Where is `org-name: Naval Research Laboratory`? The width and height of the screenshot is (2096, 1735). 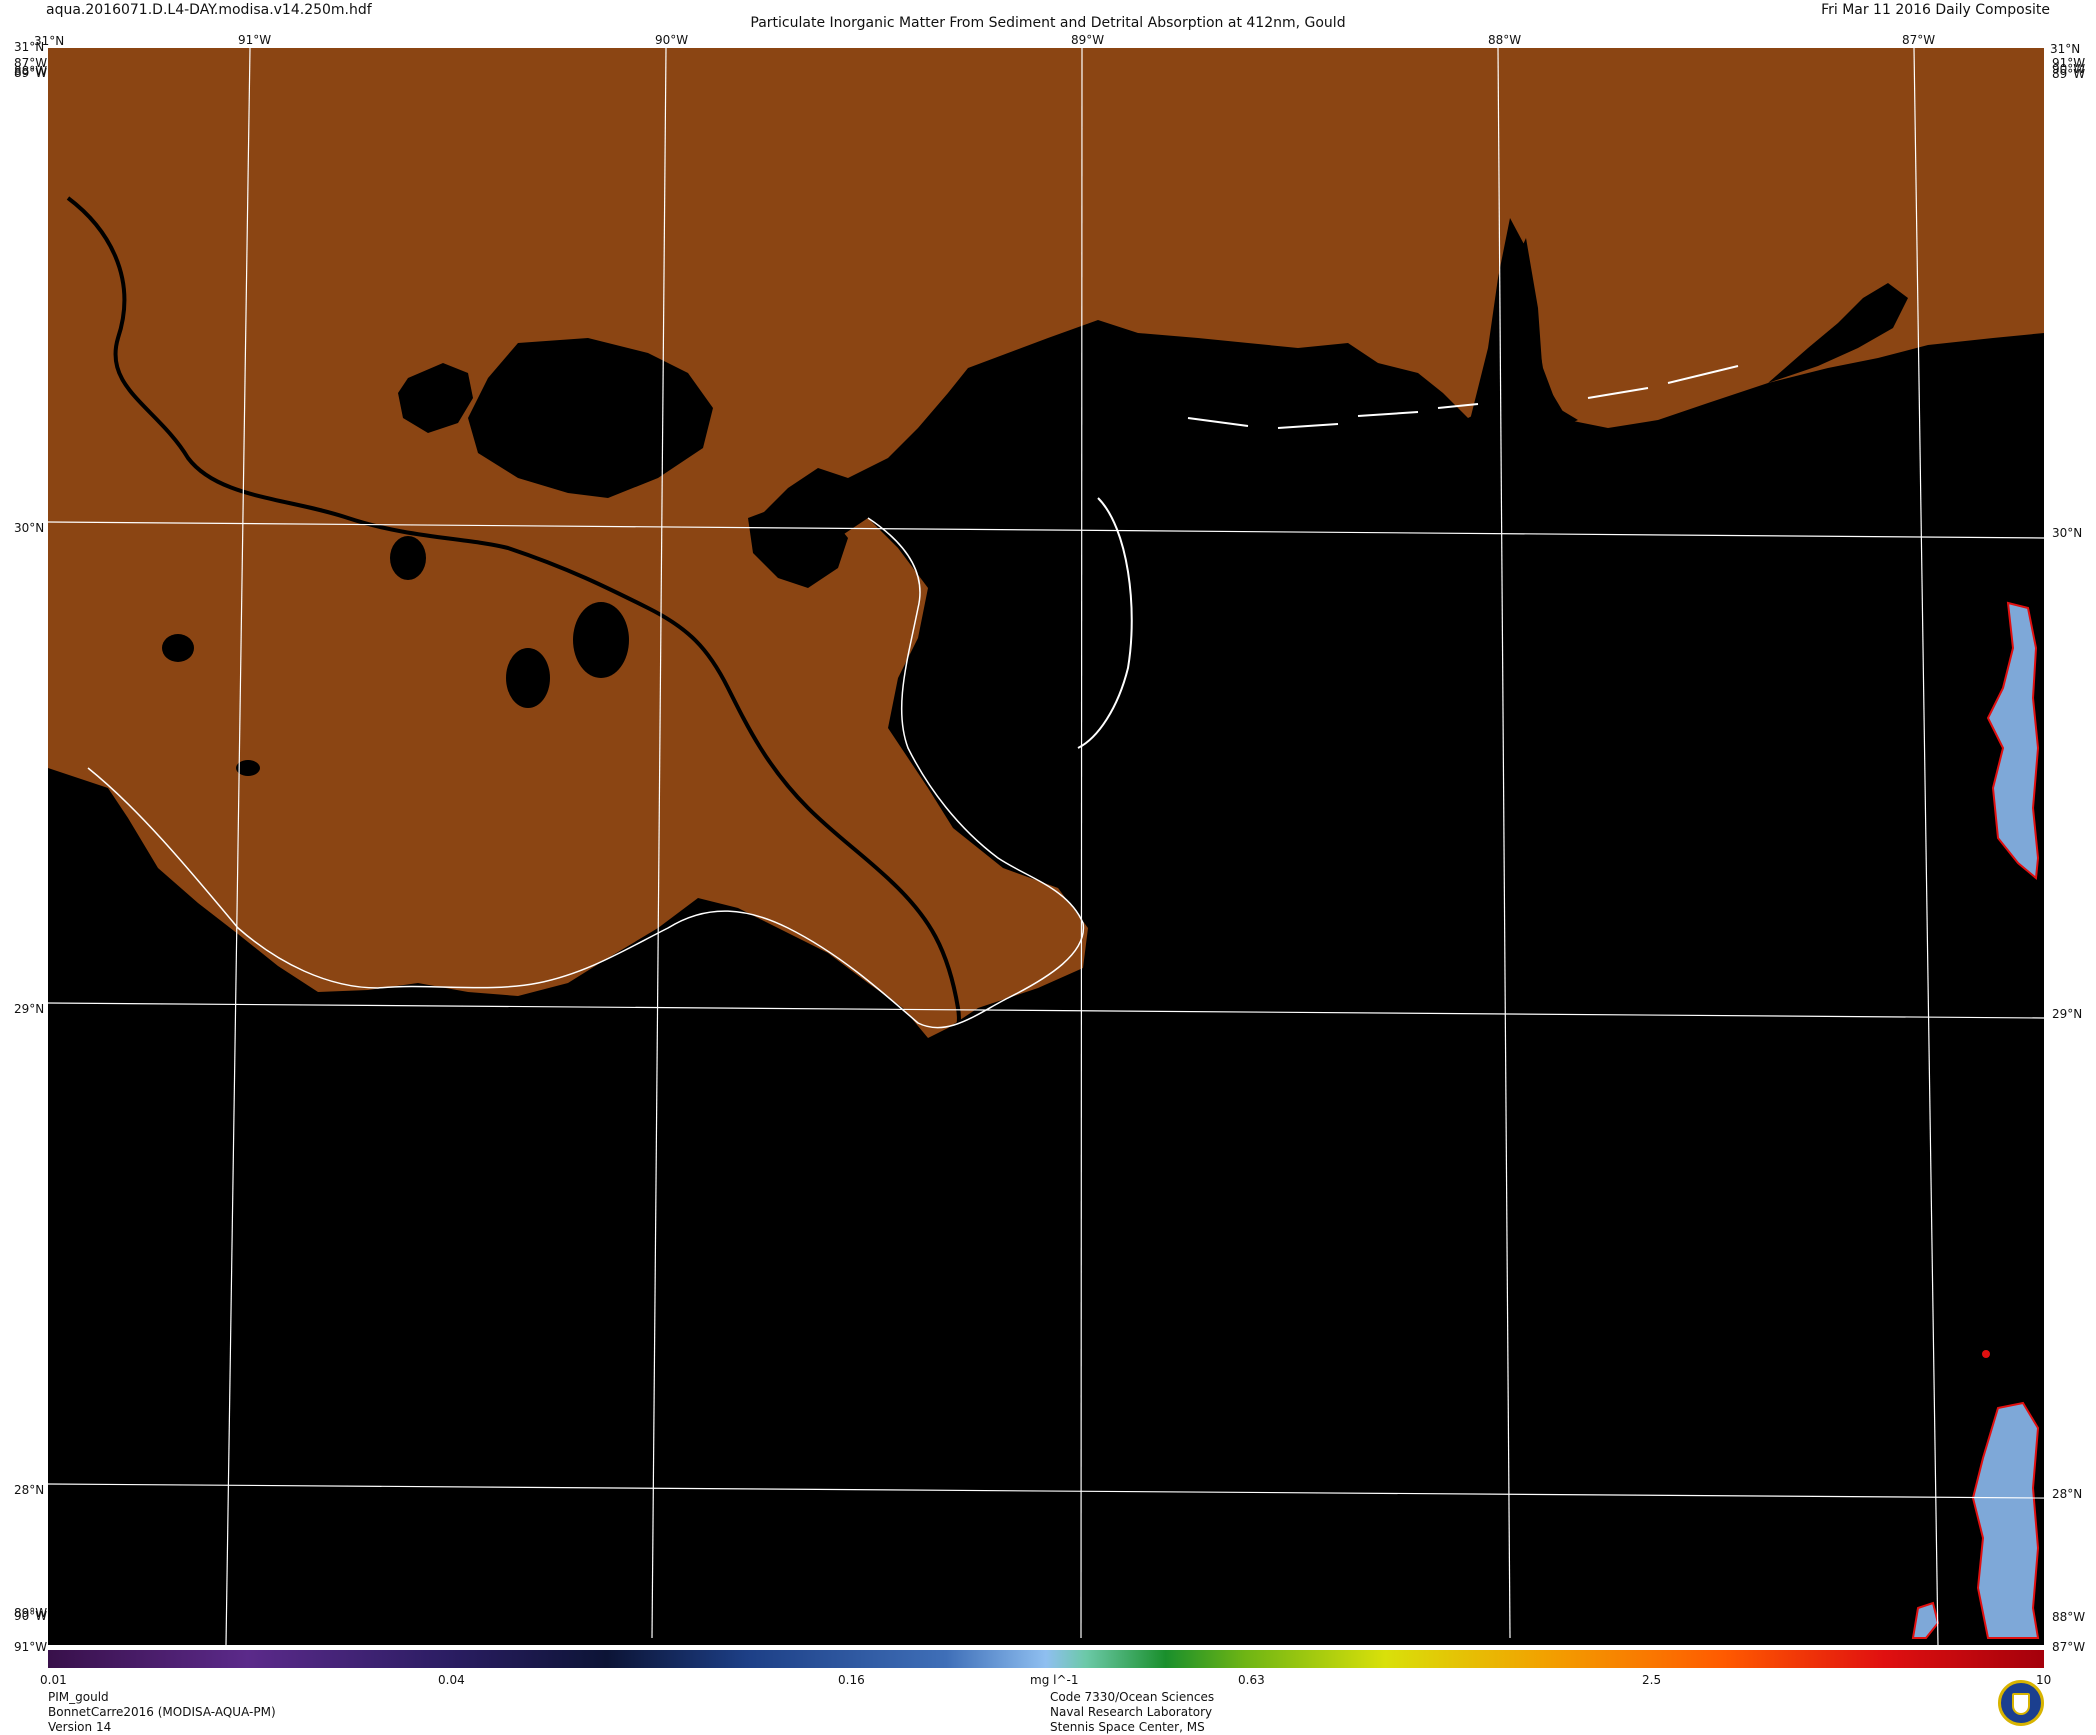
org-name: Naval Research Laboratory is located at coordinates (1131, 1712).